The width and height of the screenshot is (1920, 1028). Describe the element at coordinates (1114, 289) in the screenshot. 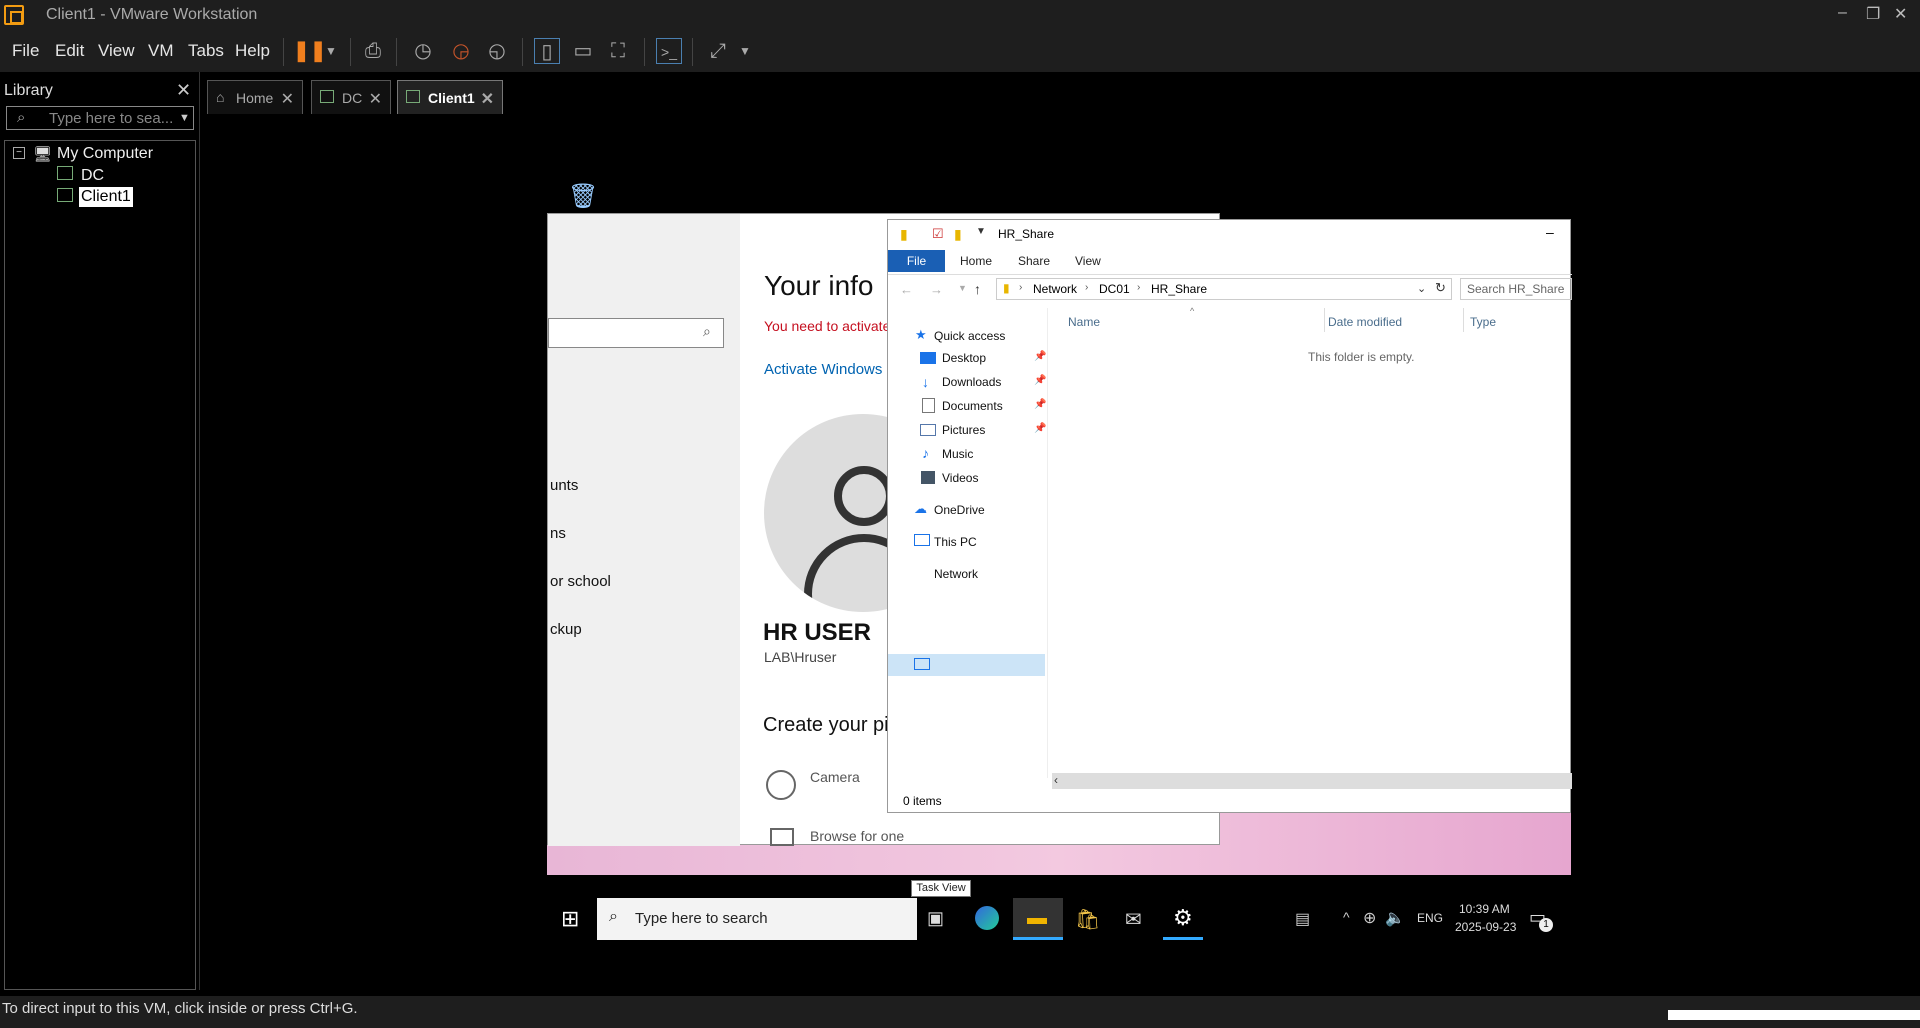

I see `breadcrumb-dc01: DC01` at that location.